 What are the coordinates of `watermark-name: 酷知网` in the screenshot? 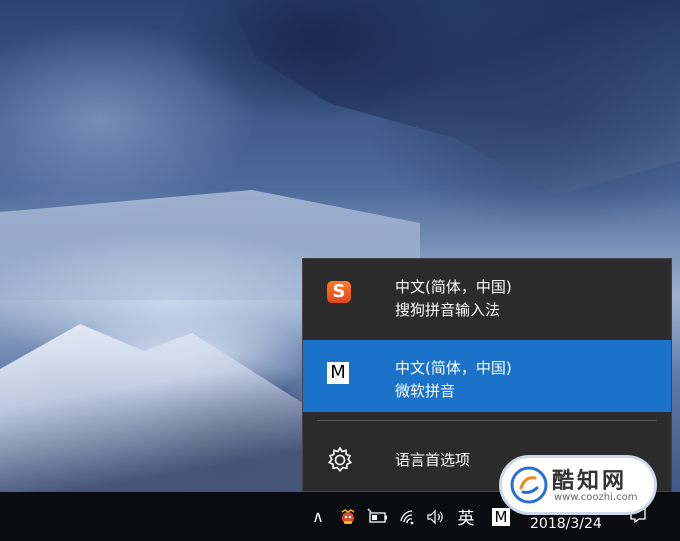 It's located at (590, 481).